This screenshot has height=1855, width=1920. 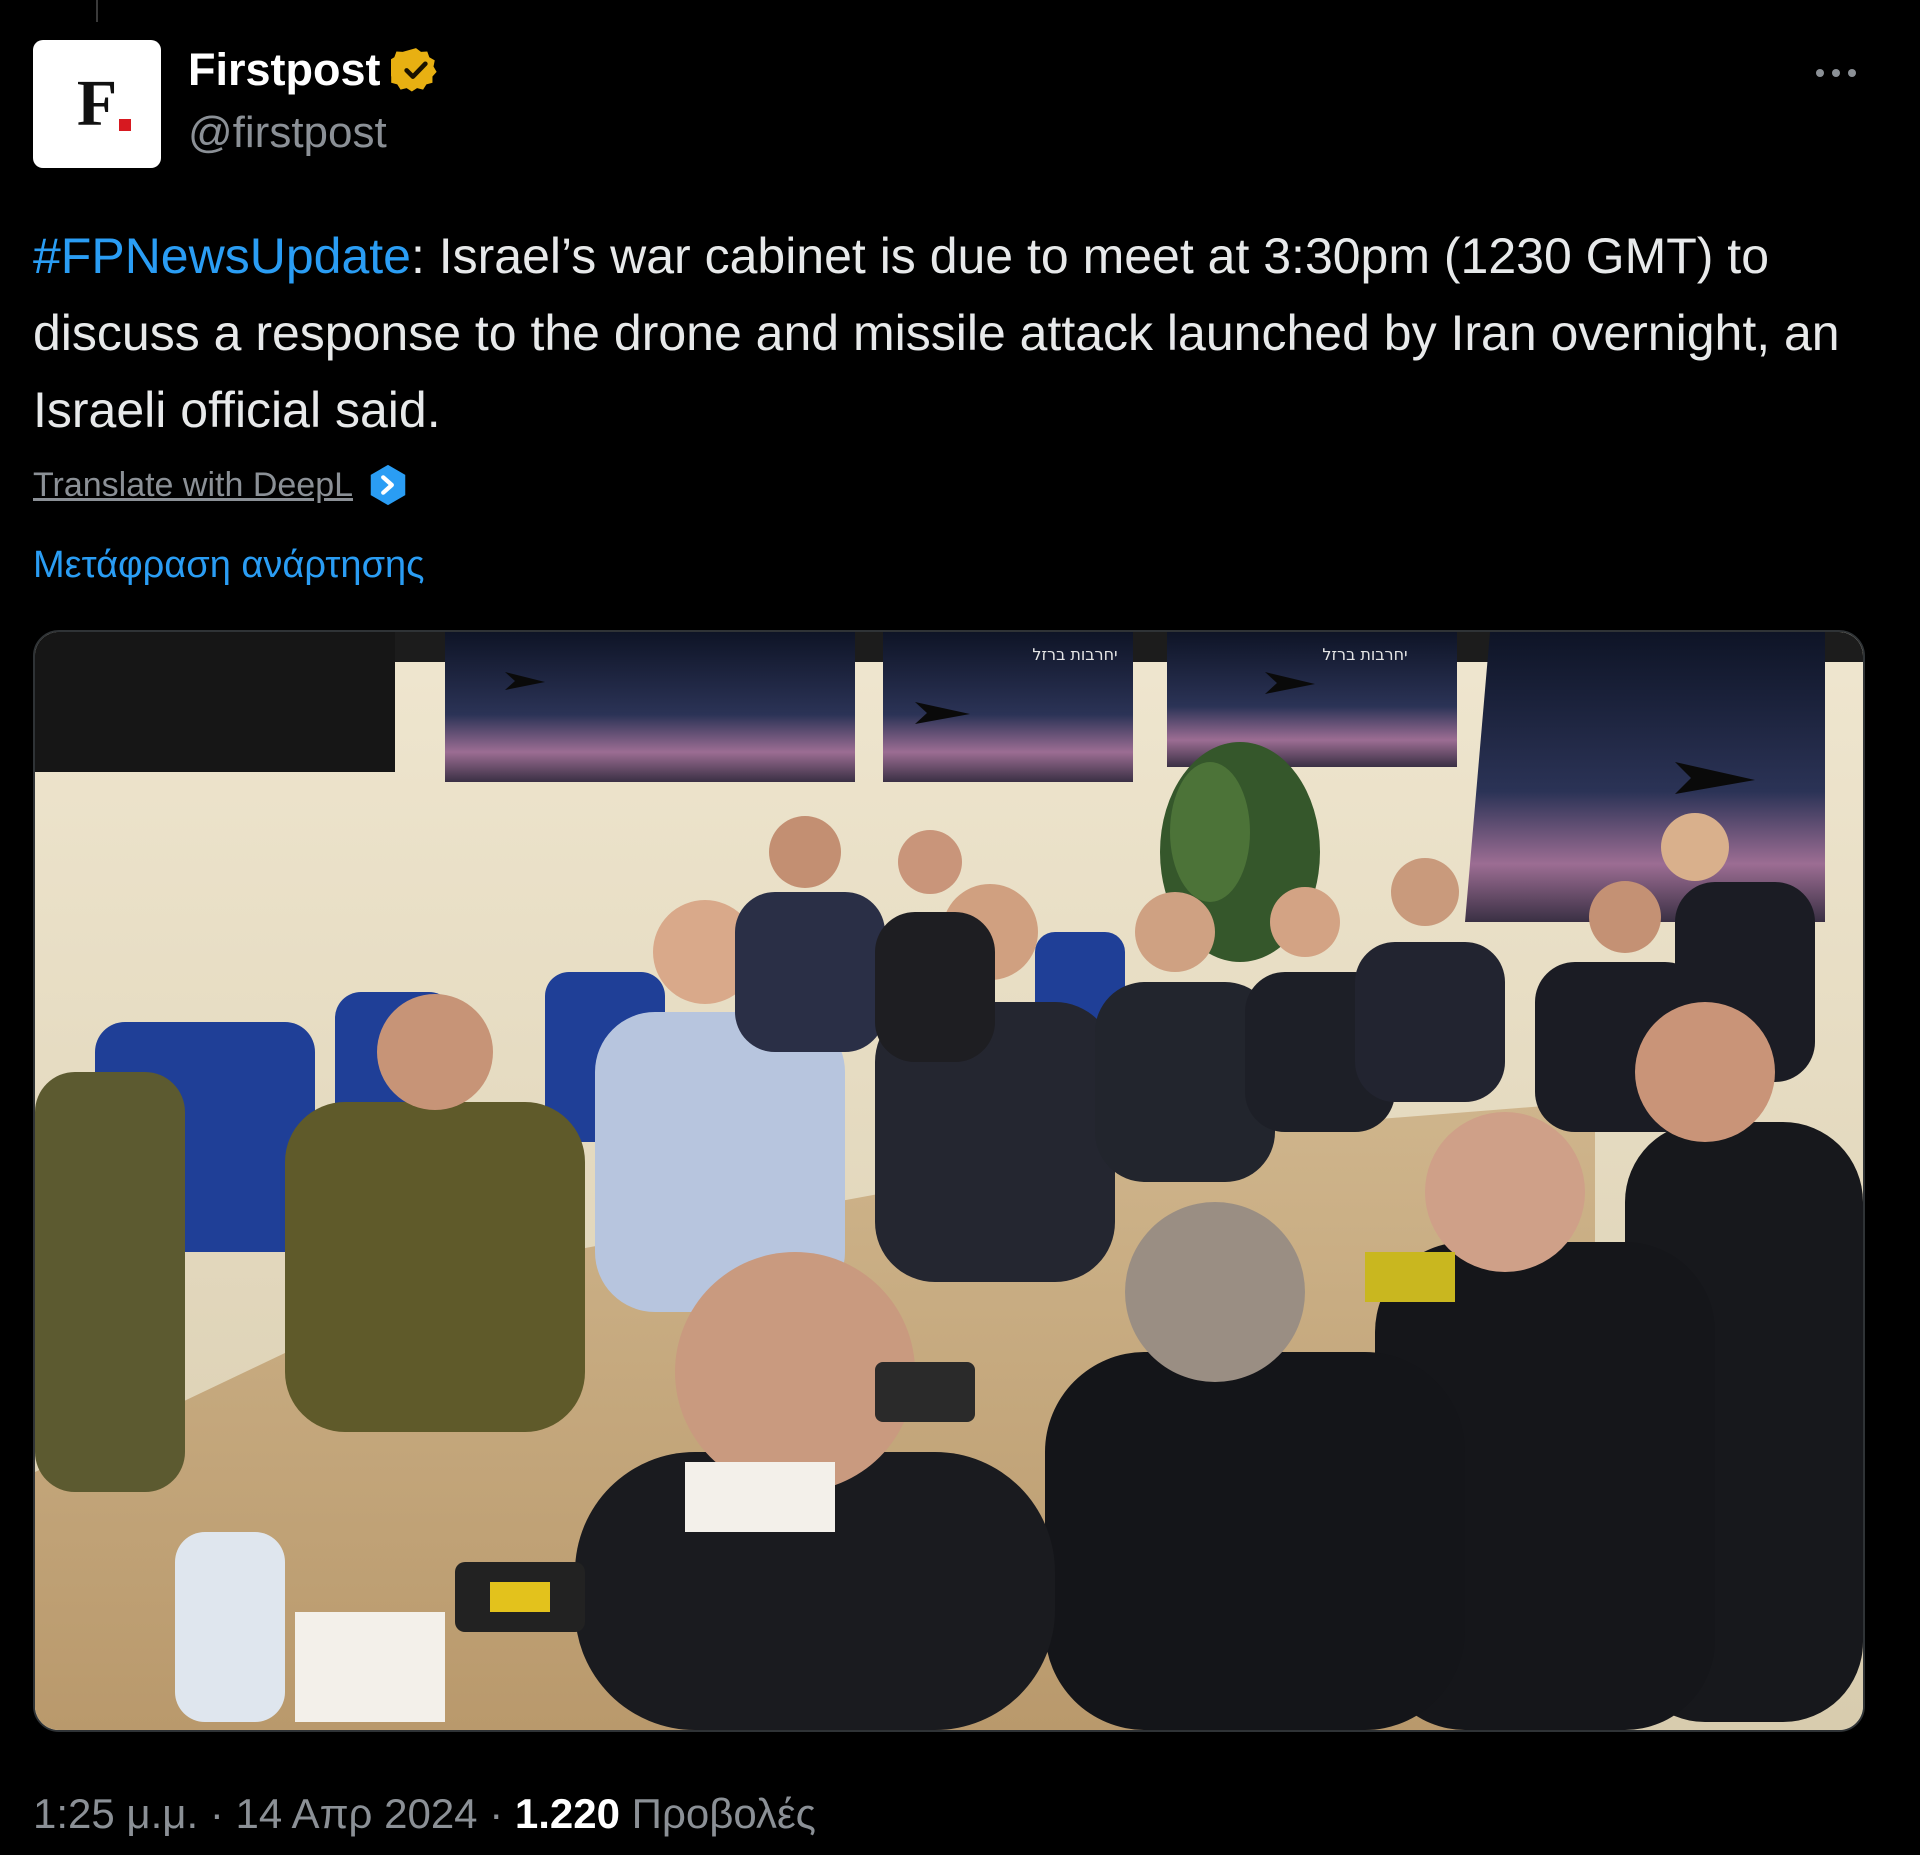 I want to click on tweet-date: 14 Απρ 2024, so click(x=356, y=1813).